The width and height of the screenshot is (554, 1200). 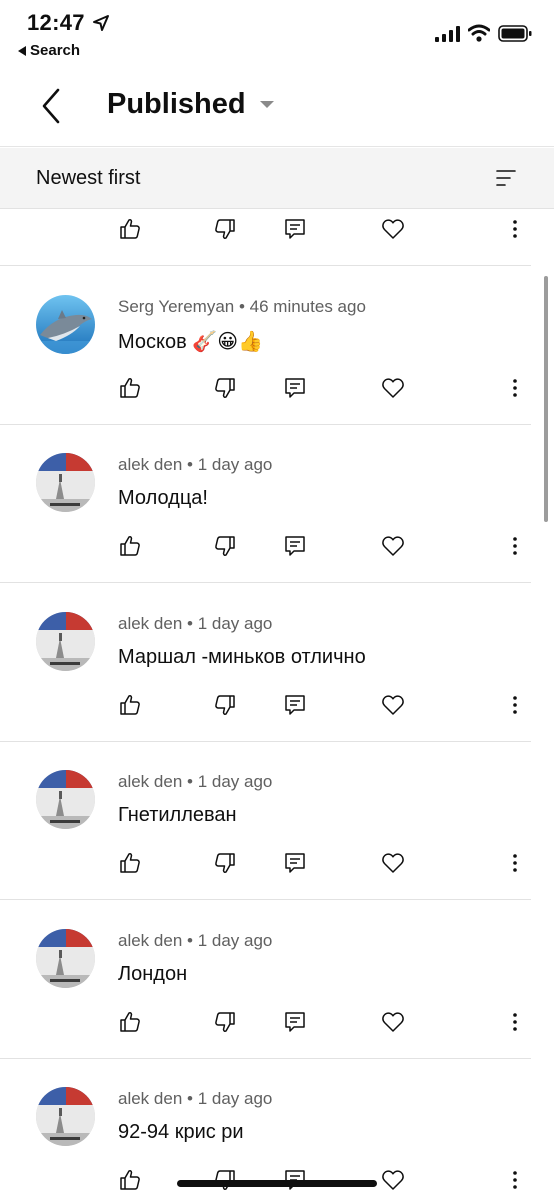 I want to click on comment-text: Маршал -миньков отлично, so click(x=242, y=656).